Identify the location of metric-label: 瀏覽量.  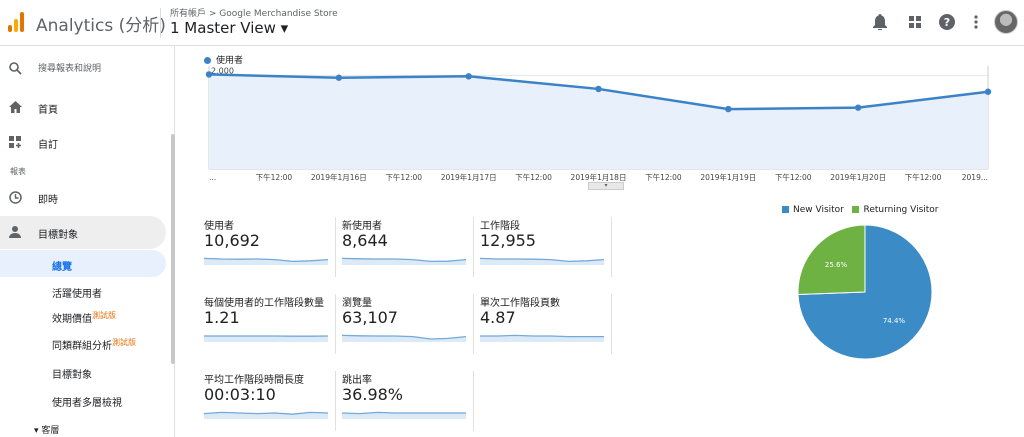
(357, 303).